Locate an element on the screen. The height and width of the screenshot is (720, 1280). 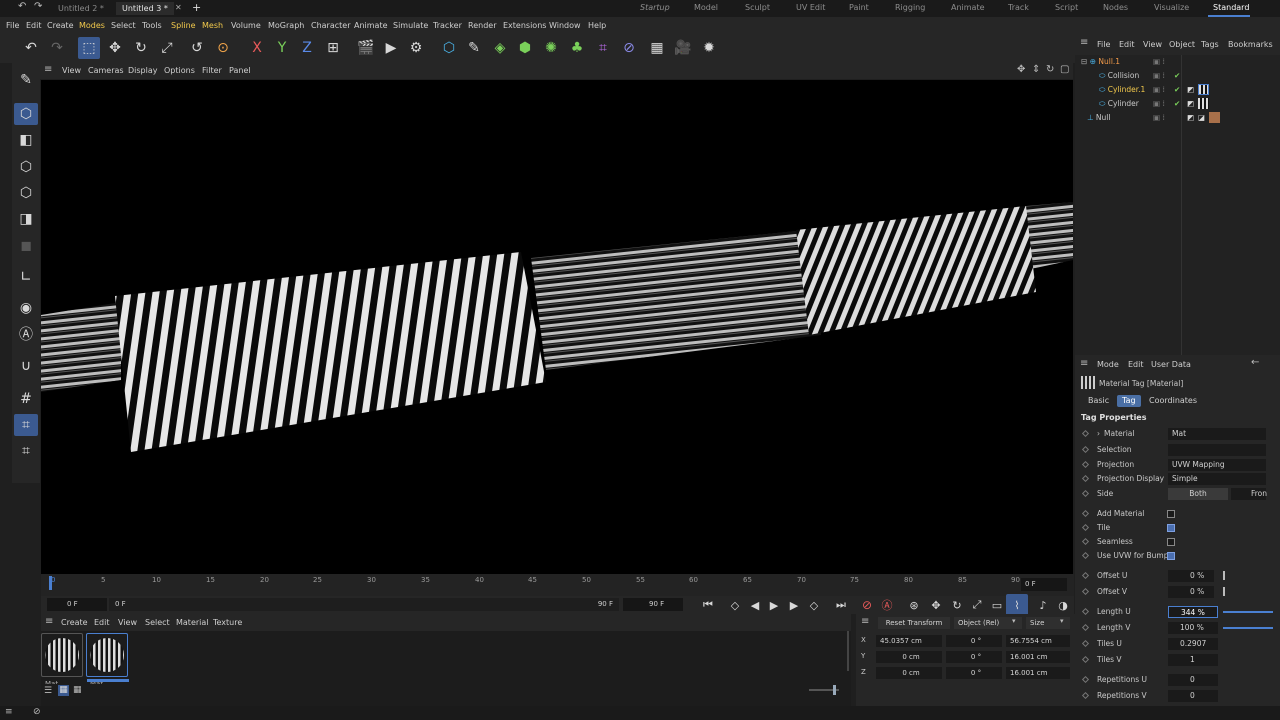
add-material-checkbox is located at coordinates (1171, 514).